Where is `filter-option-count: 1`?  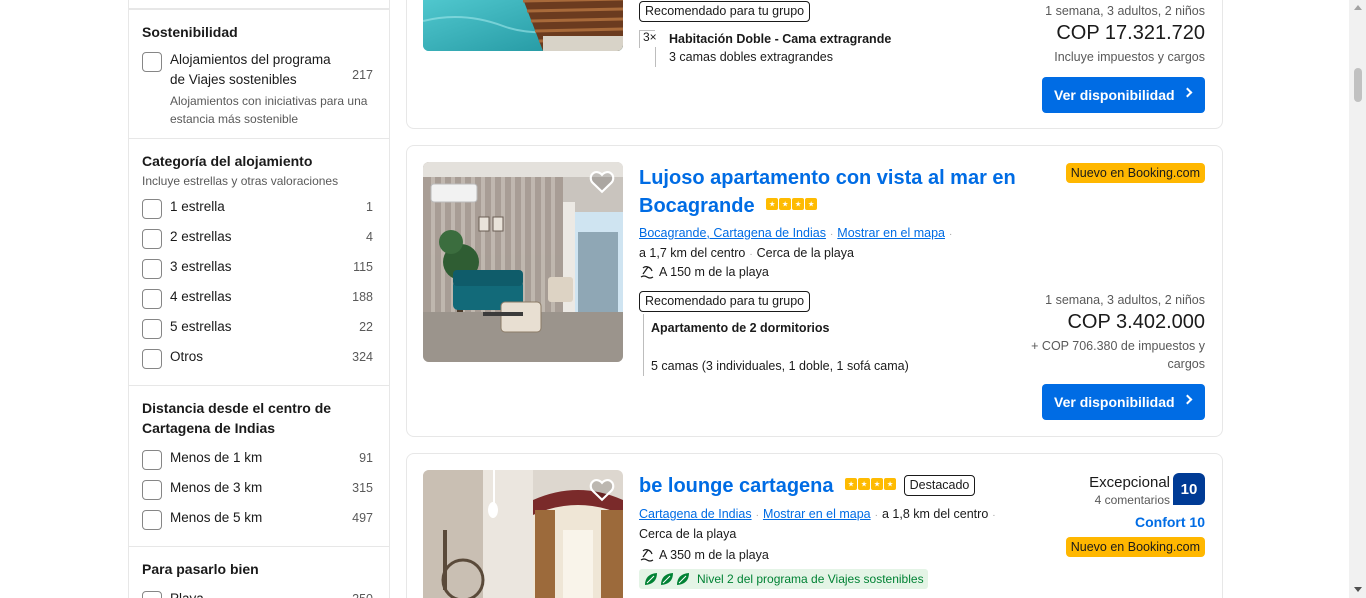
filter-option-count: 1 is located at coordinates (369, 207).